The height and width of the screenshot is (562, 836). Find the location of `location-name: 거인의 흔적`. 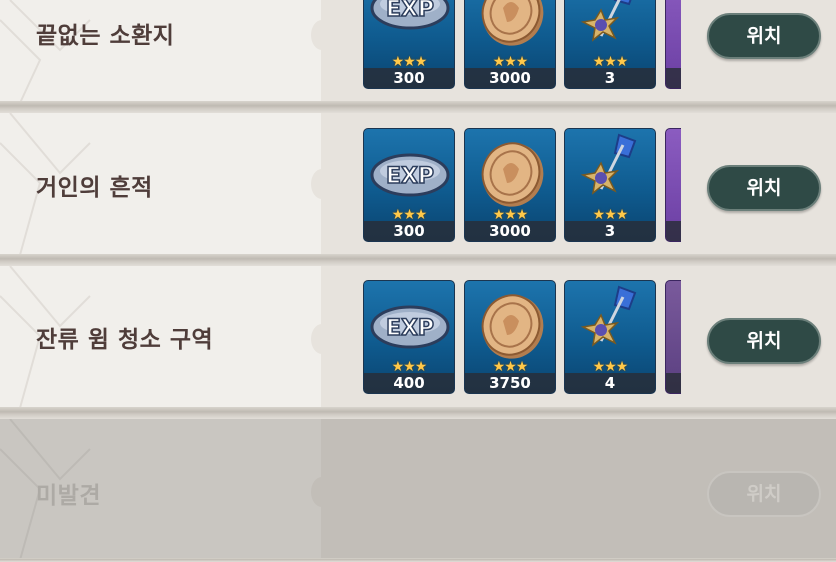

location-name: 거인의 흔적 is located at coordinates (94, 188).